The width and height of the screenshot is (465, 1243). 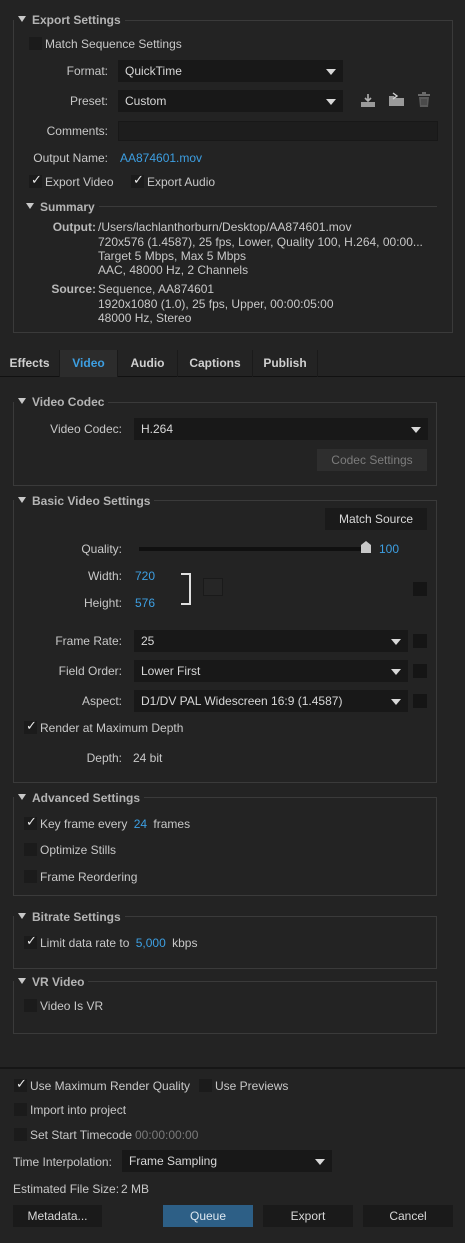 I want to click on limit-data-rate-checkbox, so click(x=30, y=941).